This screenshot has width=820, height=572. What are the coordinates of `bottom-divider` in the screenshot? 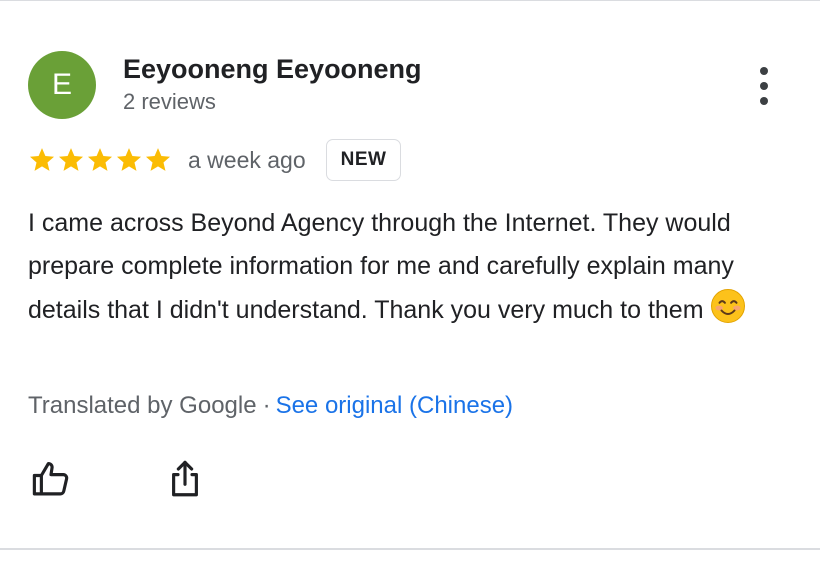 It's located at (410, 549).